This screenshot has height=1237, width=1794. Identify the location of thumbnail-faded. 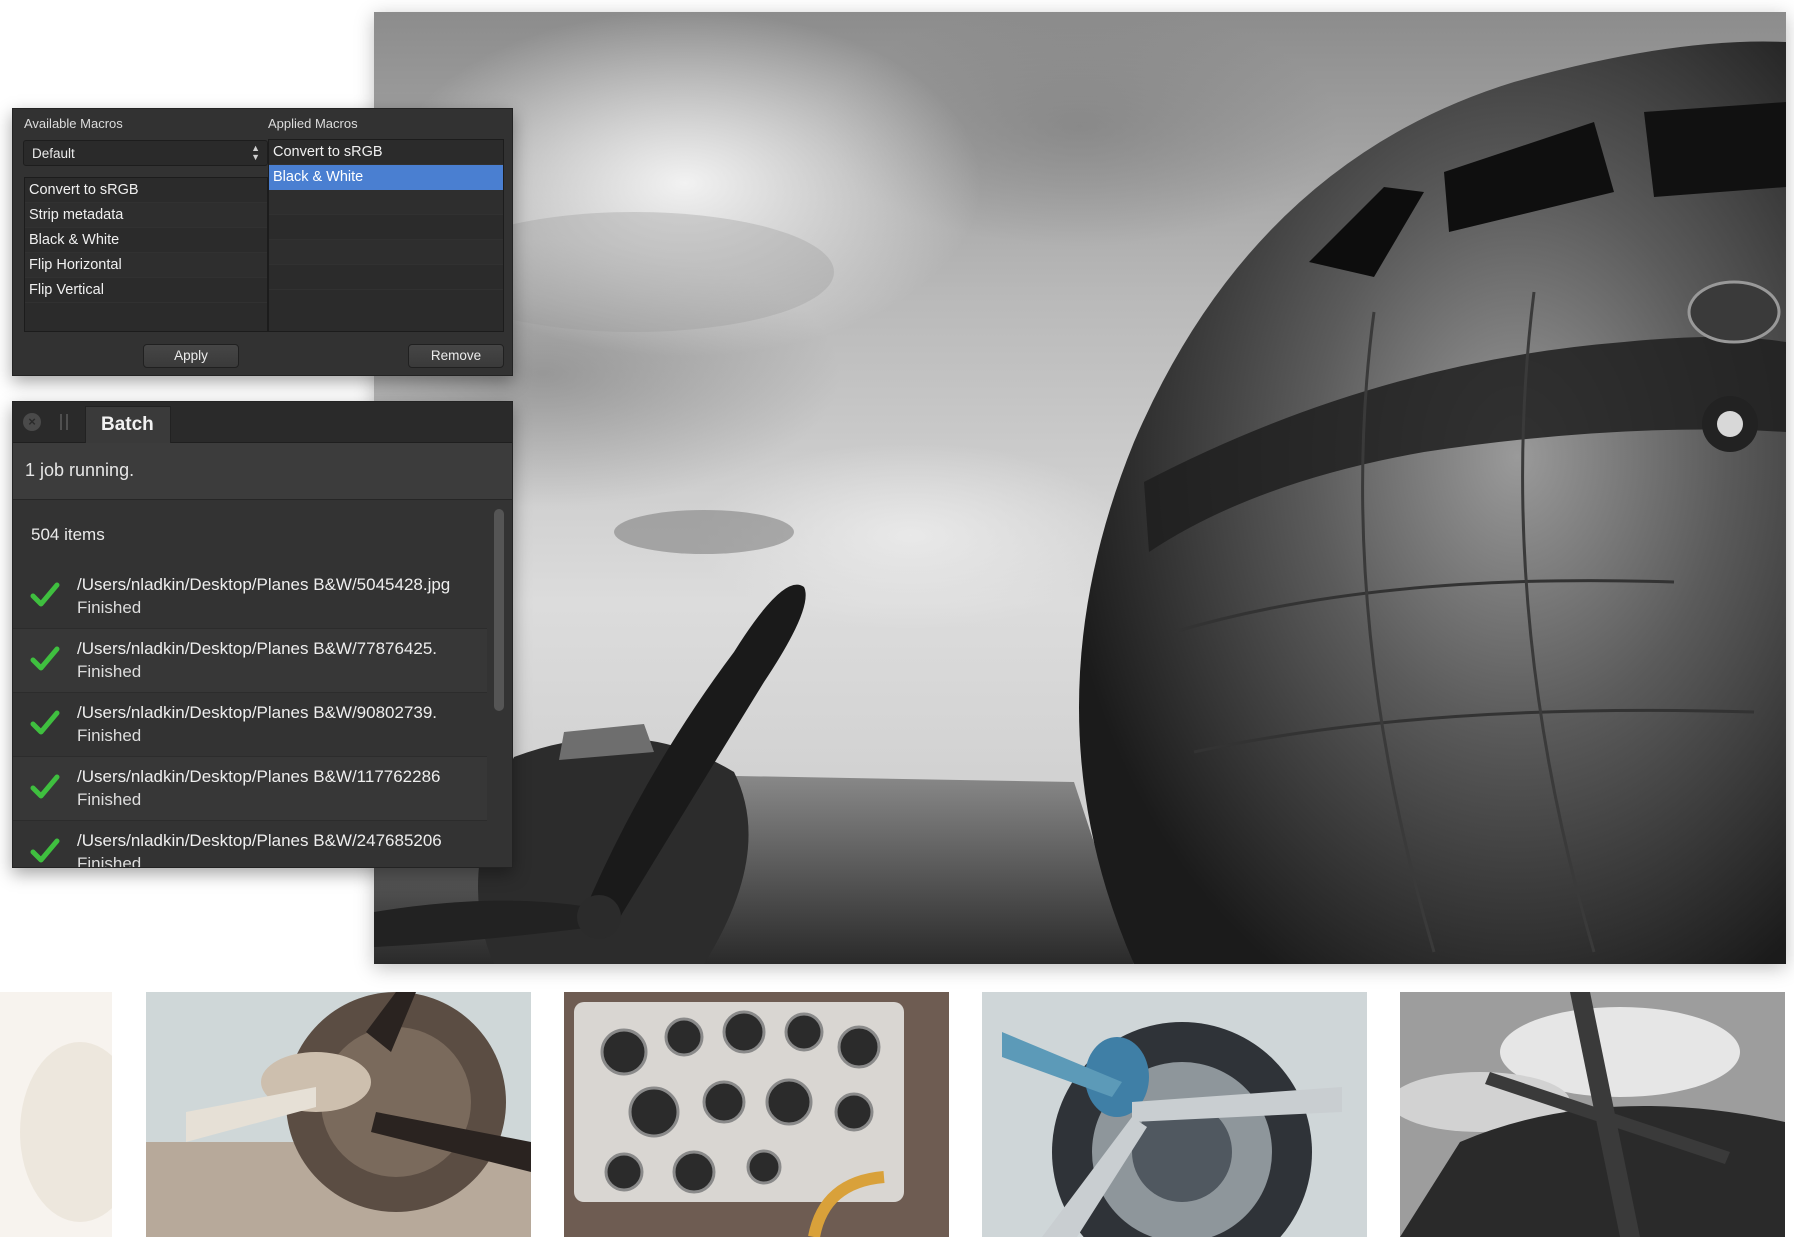
(56, 1114).